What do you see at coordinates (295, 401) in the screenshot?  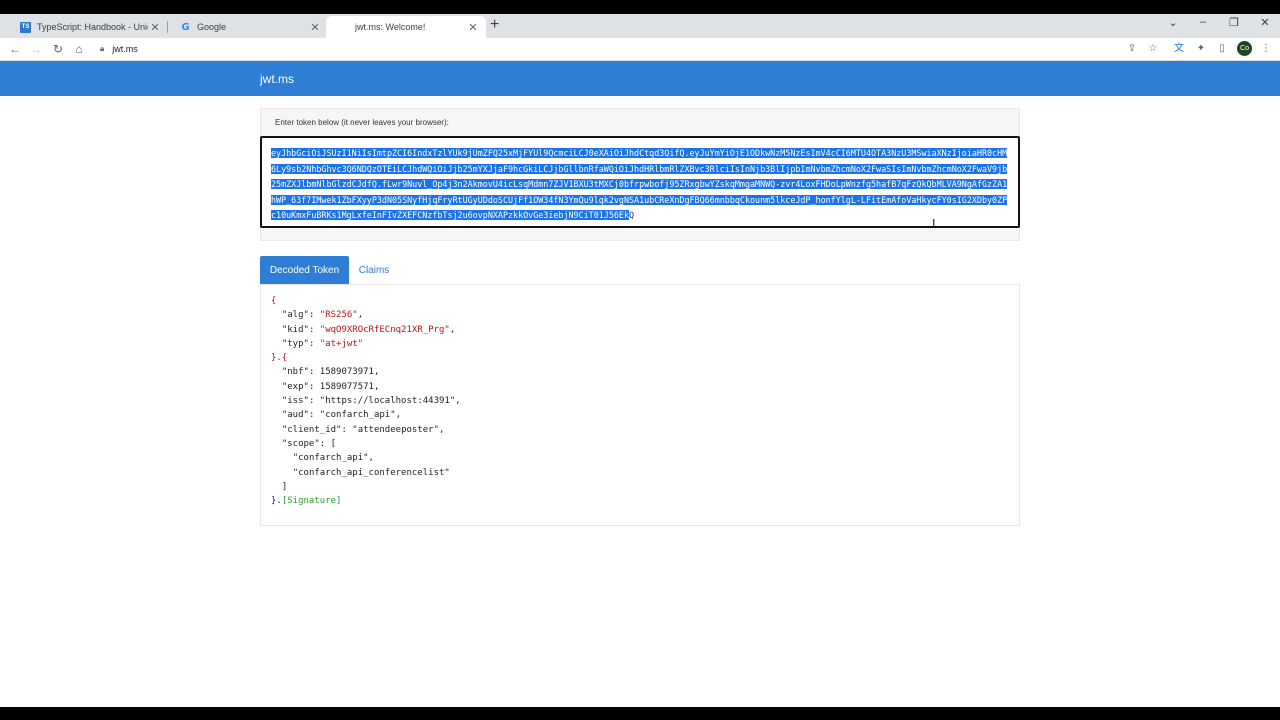 I see `json-key: "iss"` at bounding box center [295, 401].